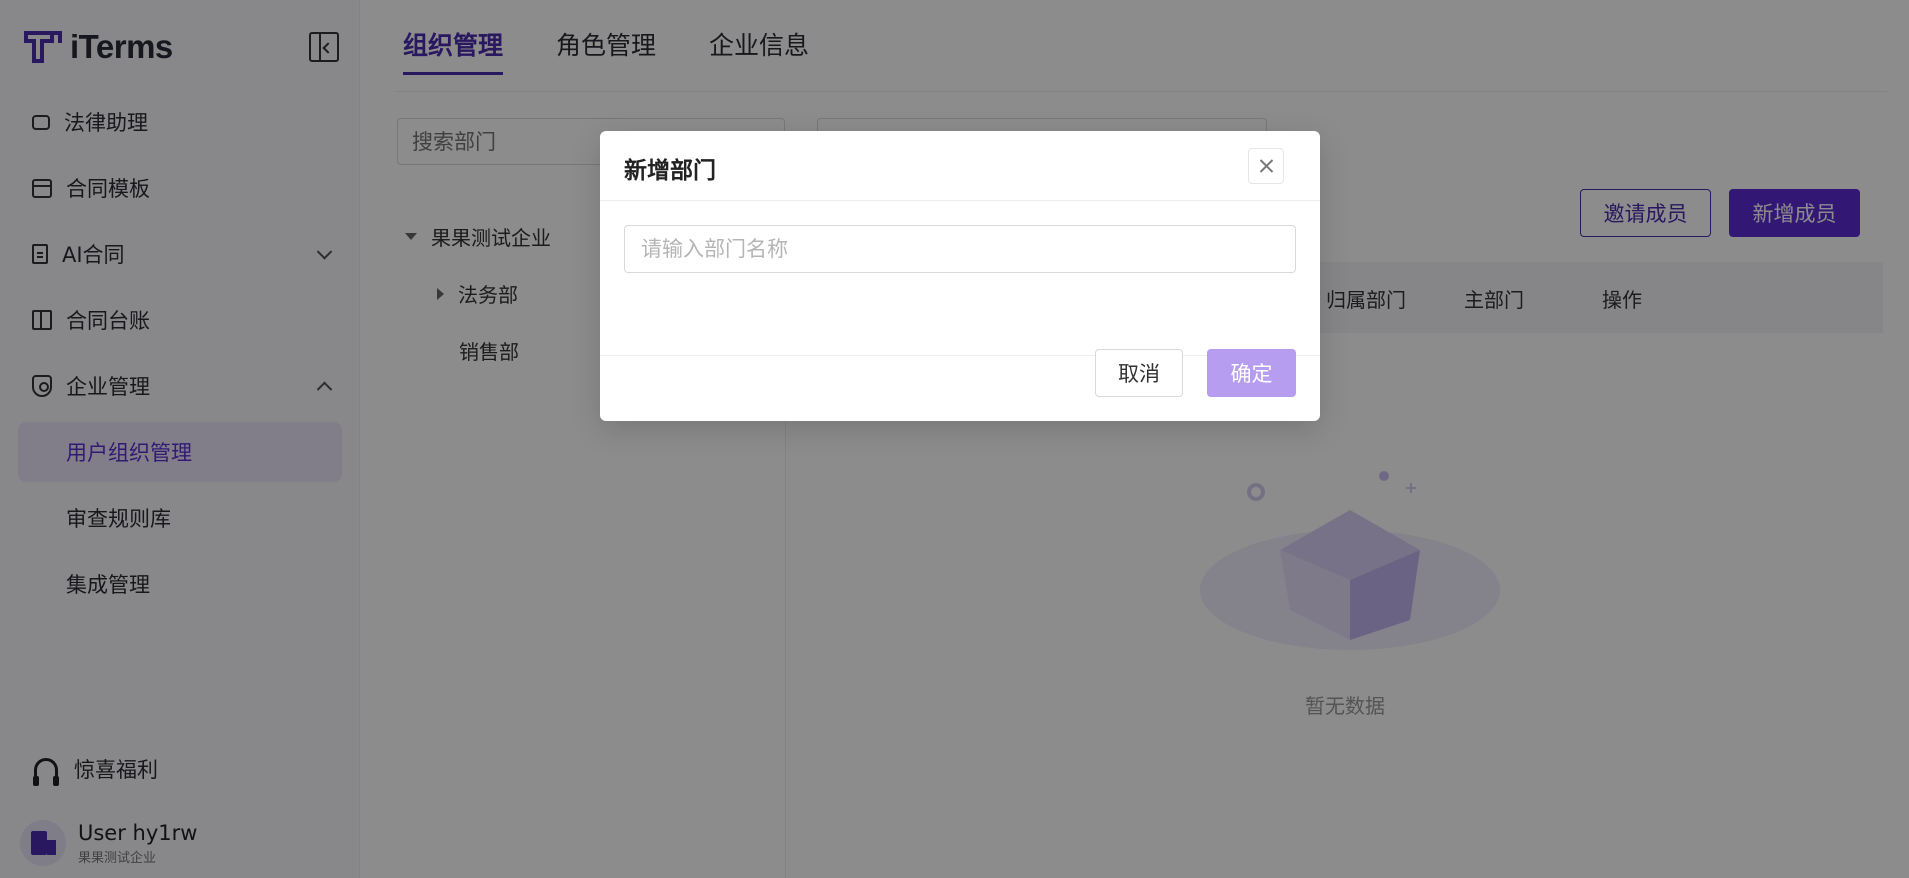 The height and width of the screenshot is (878, 1909). What do you see at coordinates (1251, 373) in the screenshot?
I see `confirm-button: 确定` at bounding box center [1251, 373].